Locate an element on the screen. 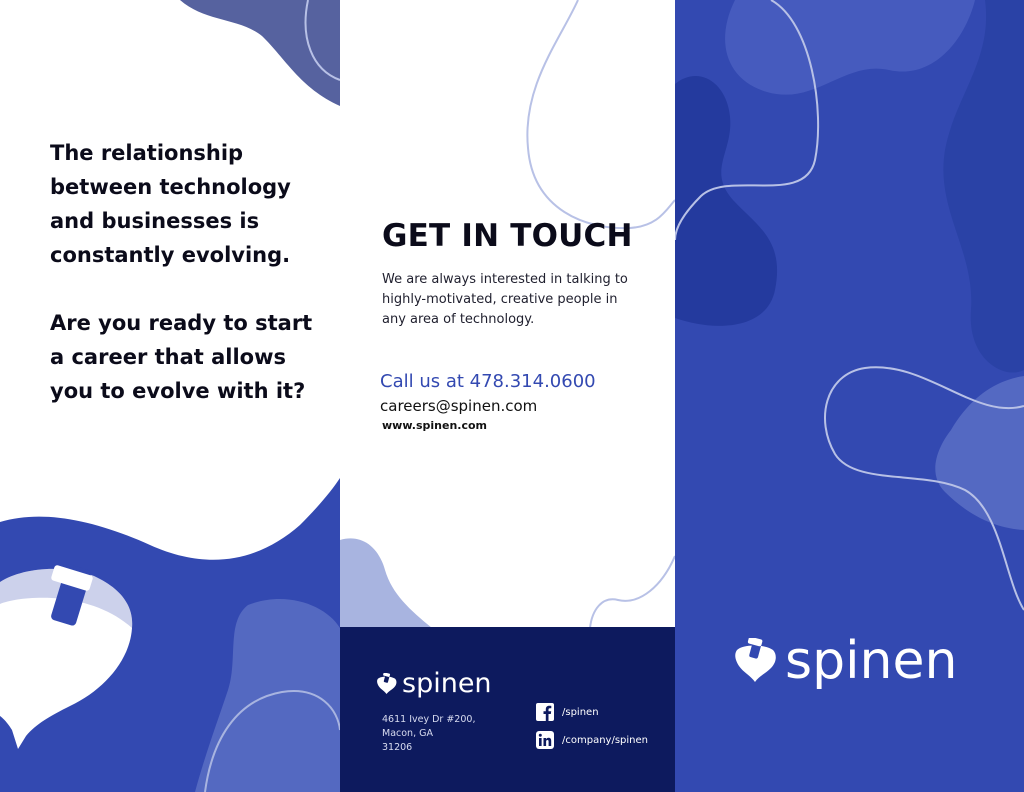 The height and width of the screenshot is (792, 1024). linkedin-link: /company/spinen is located at coordinates (592, 740).